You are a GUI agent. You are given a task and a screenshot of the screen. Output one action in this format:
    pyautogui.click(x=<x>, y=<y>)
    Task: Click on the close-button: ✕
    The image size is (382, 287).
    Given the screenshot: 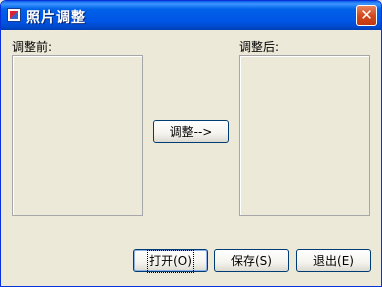 What is the action you would take?
    pyautogui.click(x=366, y=15)
    